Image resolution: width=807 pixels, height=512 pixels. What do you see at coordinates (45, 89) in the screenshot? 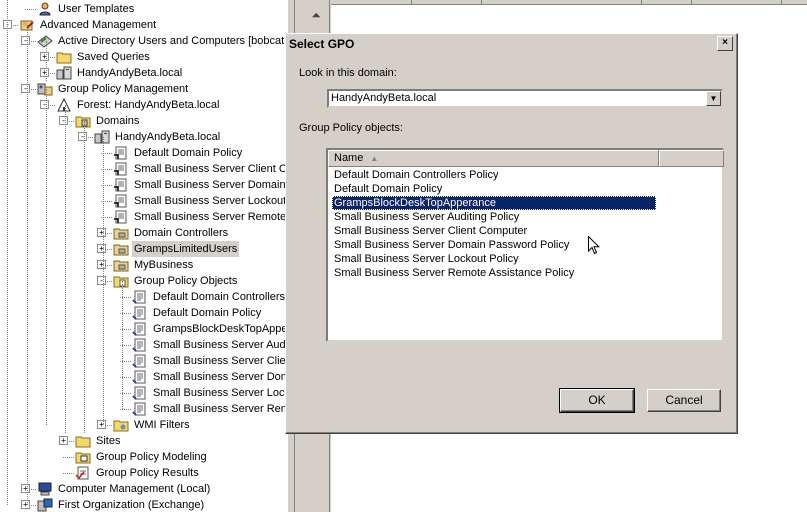
I see `gpmc-icon` at bounding box center [45, 89].